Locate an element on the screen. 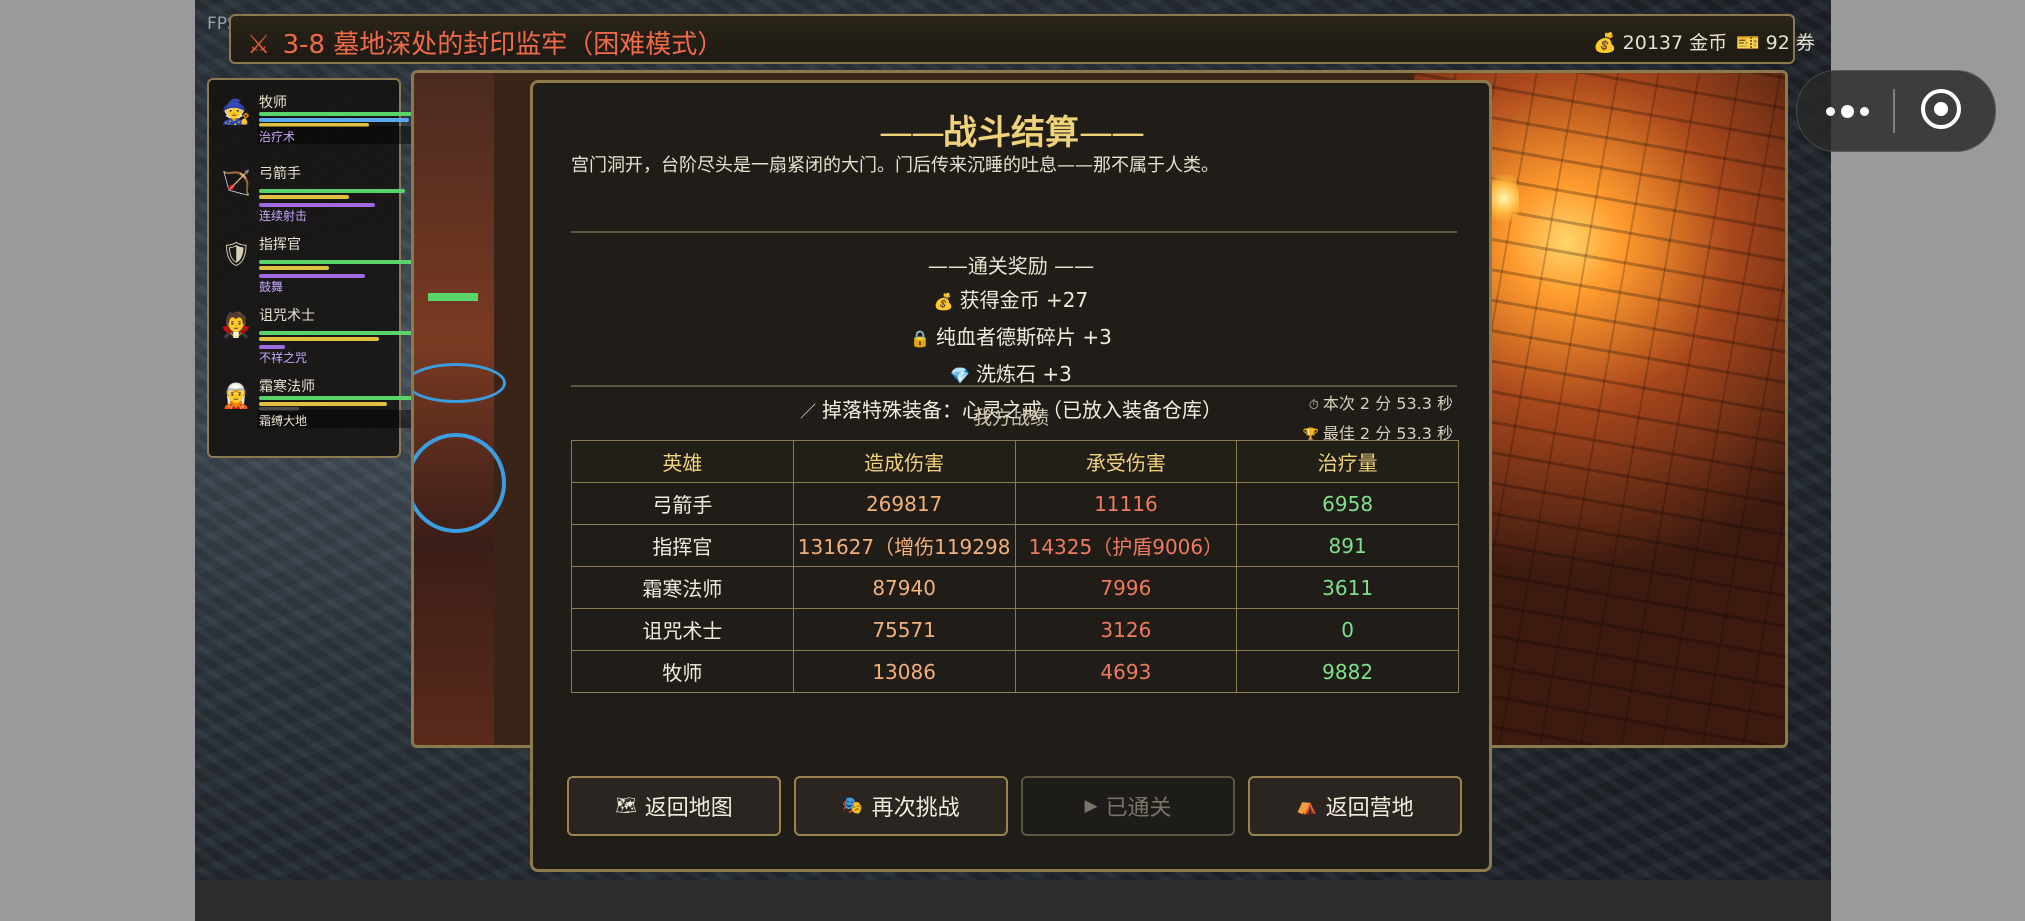 The image size is (2025, 921). play-icon: ▶ is located at coordinates (1091, 806).